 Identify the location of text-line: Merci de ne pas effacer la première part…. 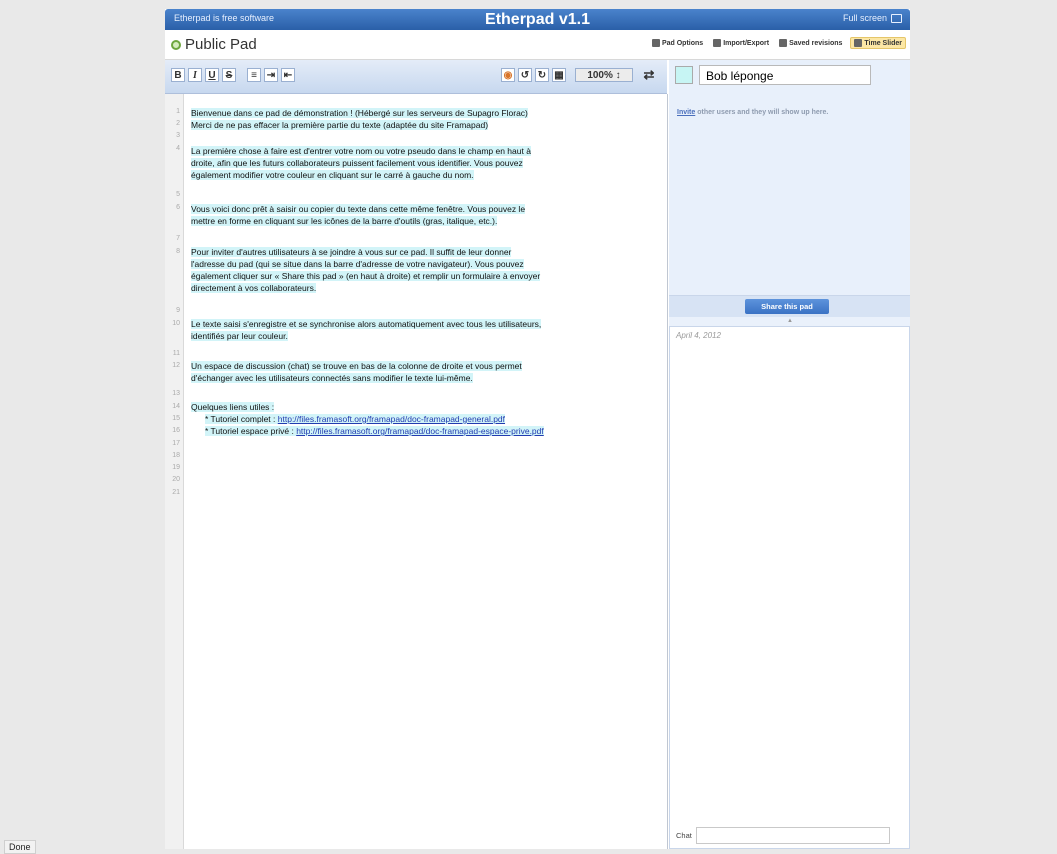
(421, 125).